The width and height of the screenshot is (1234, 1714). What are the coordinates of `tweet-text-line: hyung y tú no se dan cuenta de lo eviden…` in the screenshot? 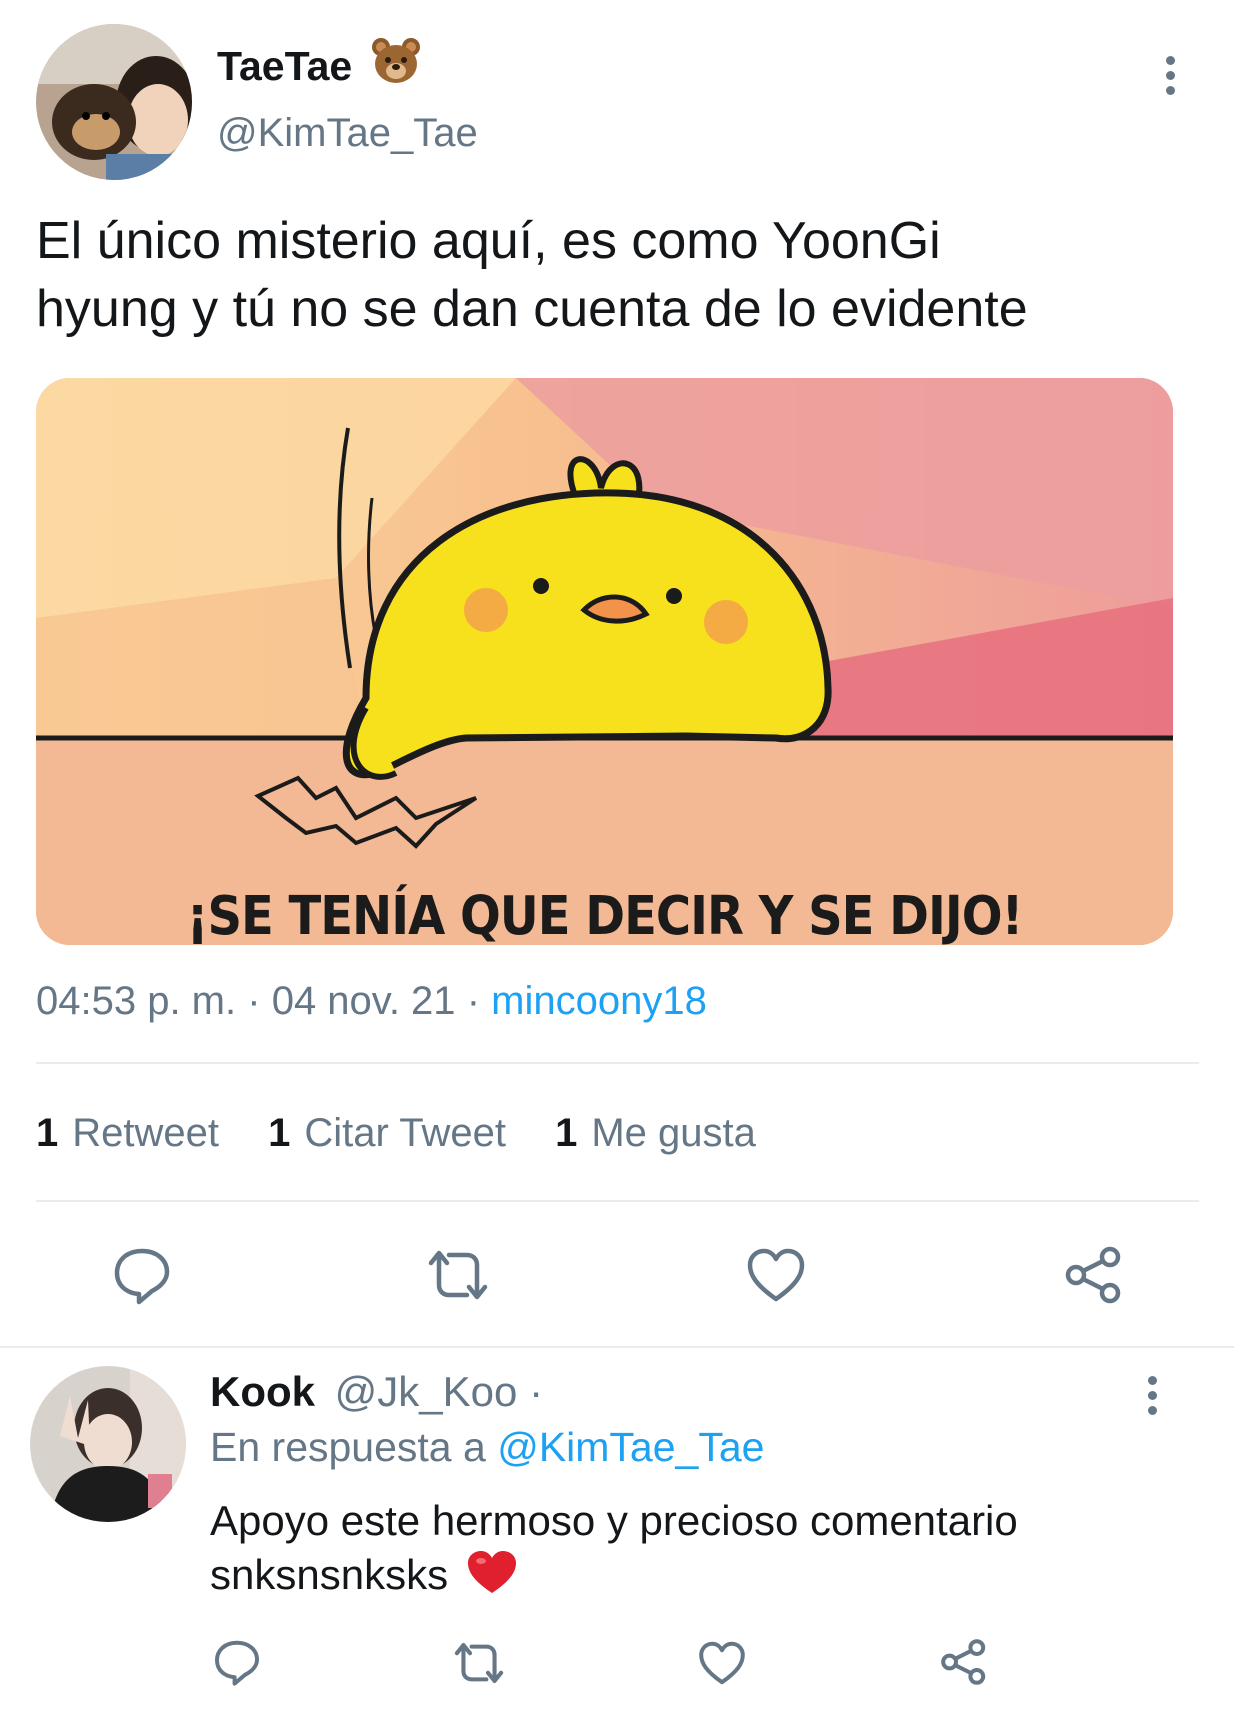 It's located at (532, 309).